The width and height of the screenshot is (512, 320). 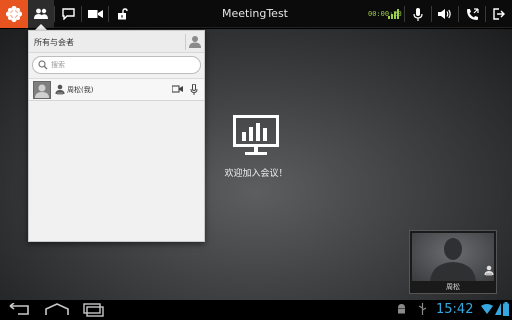 I want to click on chat-button, so click(x=68, y=14).